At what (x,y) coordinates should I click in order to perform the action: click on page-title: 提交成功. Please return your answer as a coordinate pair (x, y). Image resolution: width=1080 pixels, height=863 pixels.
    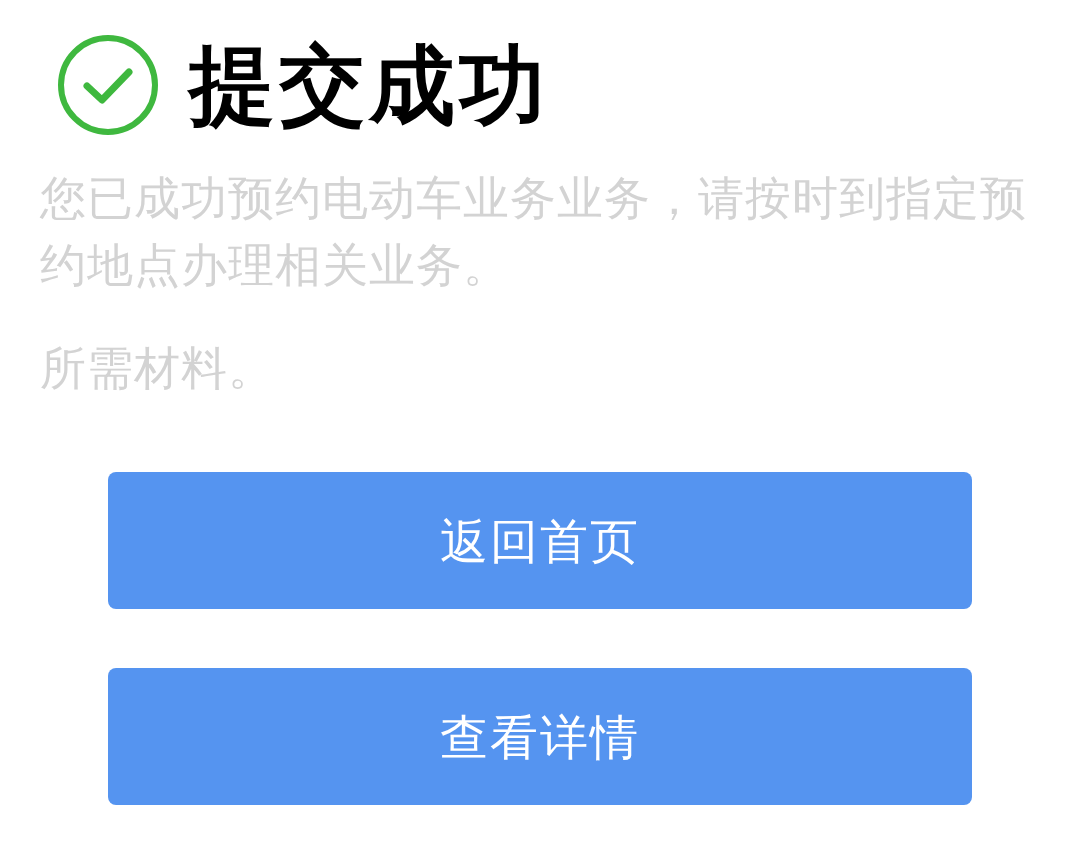
    Looking at the image, I should click on (369, 85).